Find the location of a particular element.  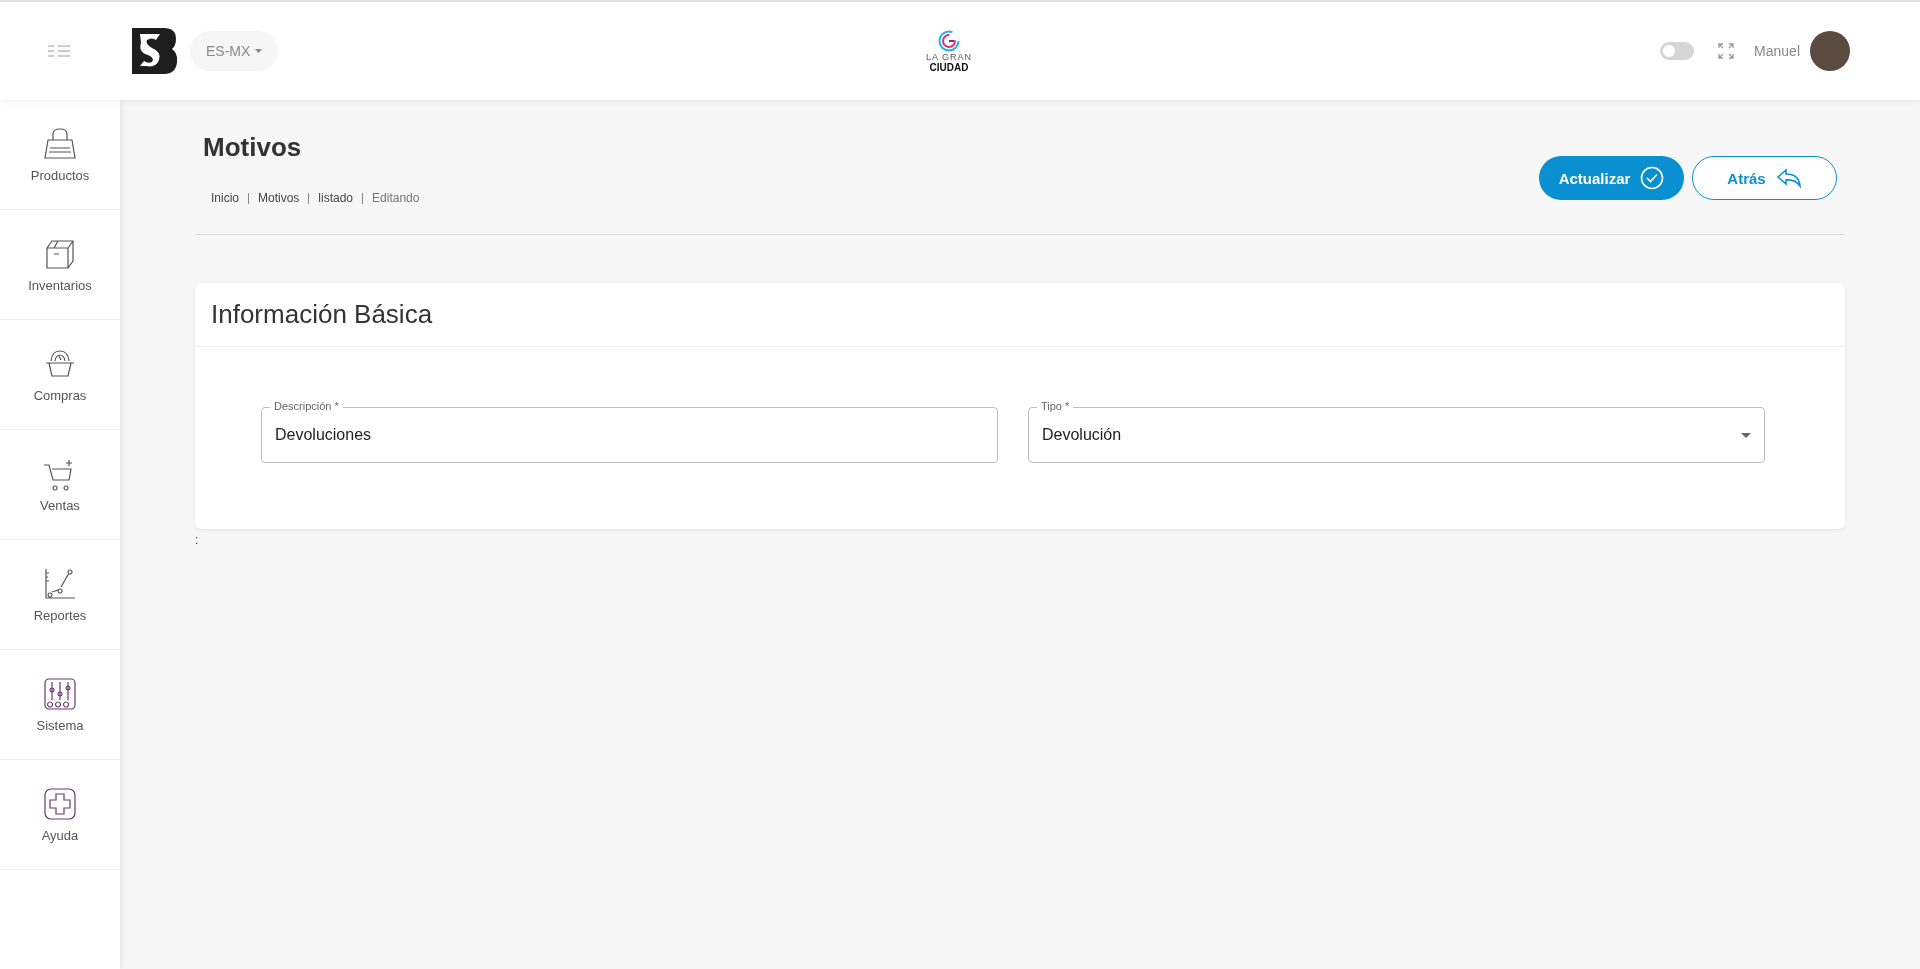

sidebar-item: Compras is located at coordinates (60, 375).